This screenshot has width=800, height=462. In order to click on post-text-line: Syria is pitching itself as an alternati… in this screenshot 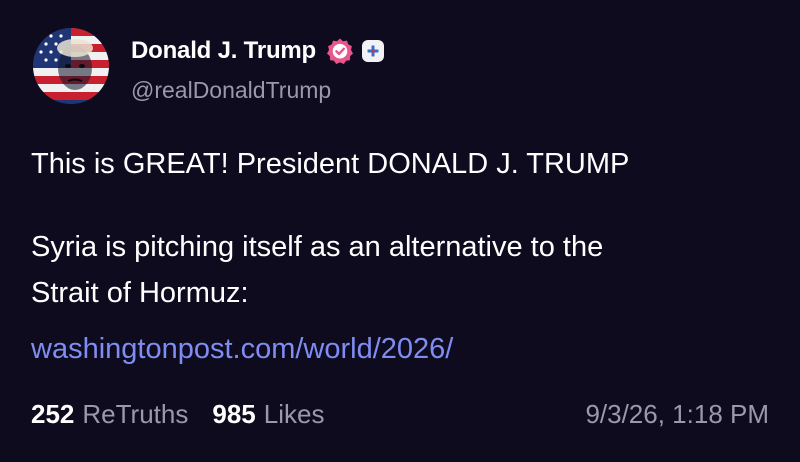, I will do `click(317, 247)`.